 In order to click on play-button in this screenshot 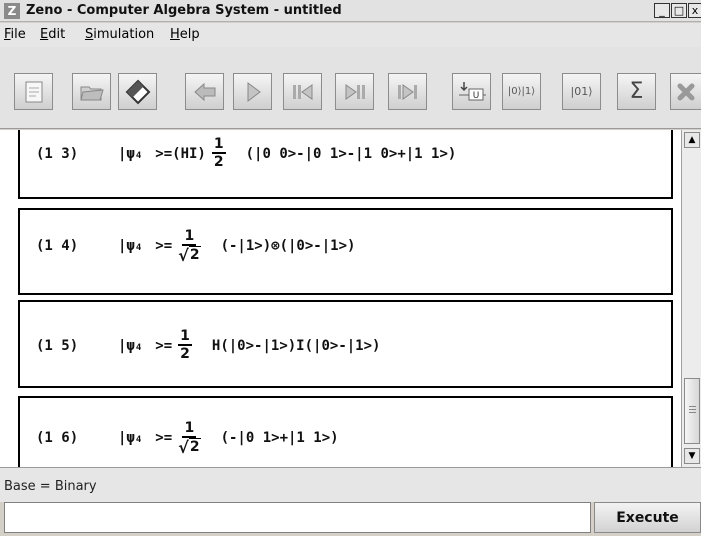, I will do `click(252, 91)`.